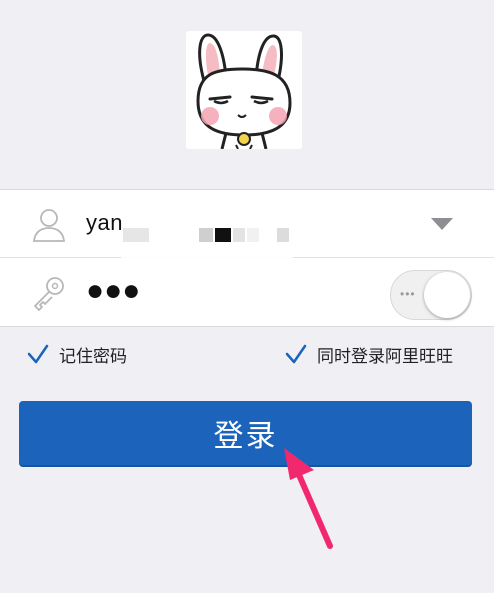 This screenshot has height=593, width=494. Describe the element at coordinates (245, 434) in the screenshot. I see `login-button: 登录` at that location.